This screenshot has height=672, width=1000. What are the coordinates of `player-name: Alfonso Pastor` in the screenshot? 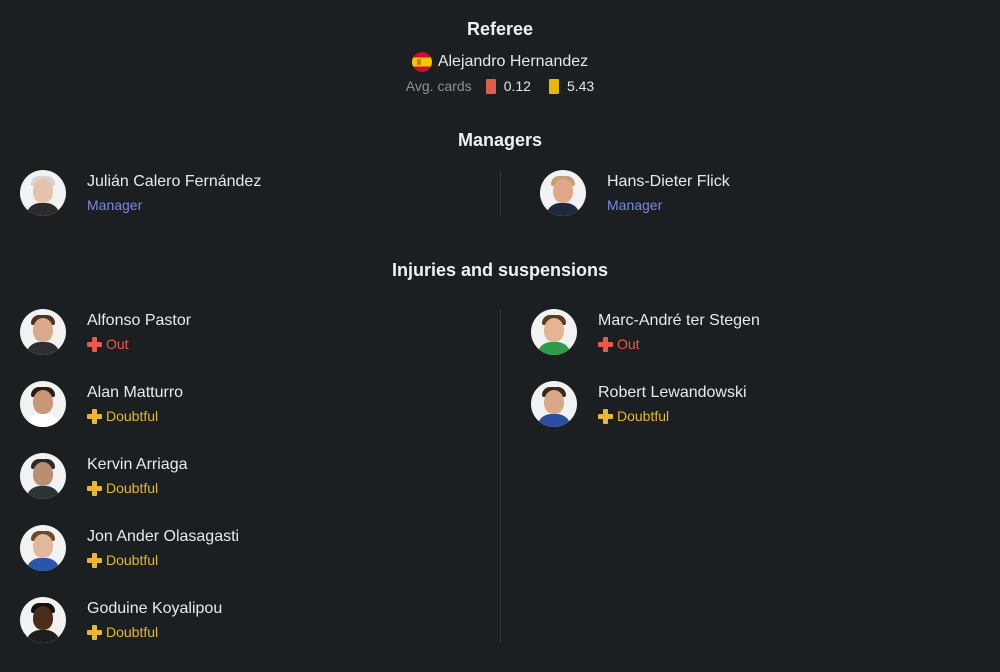 It's located at (139, 320).